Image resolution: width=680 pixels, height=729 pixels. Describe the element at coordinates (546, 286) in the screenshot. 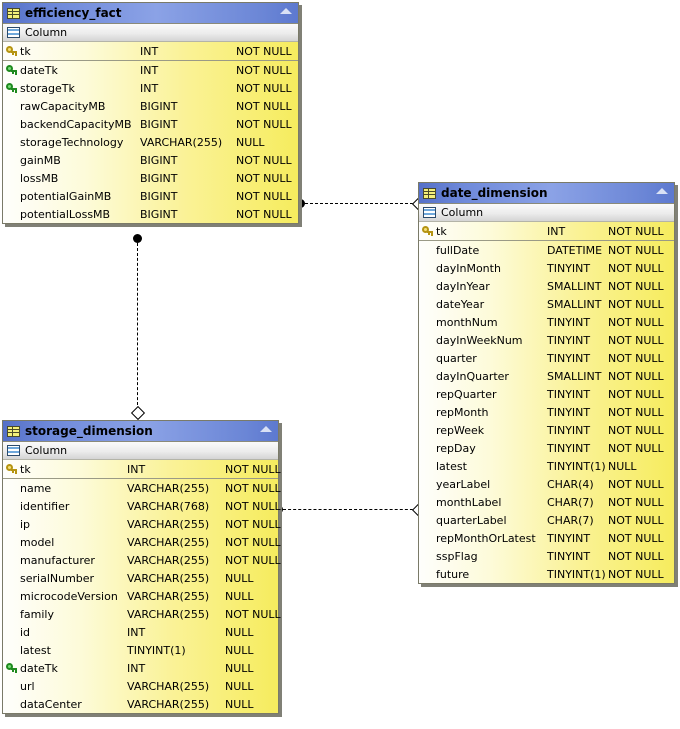

I see `column-row: dayInYear SMALLINT NOT NULL` at that location.